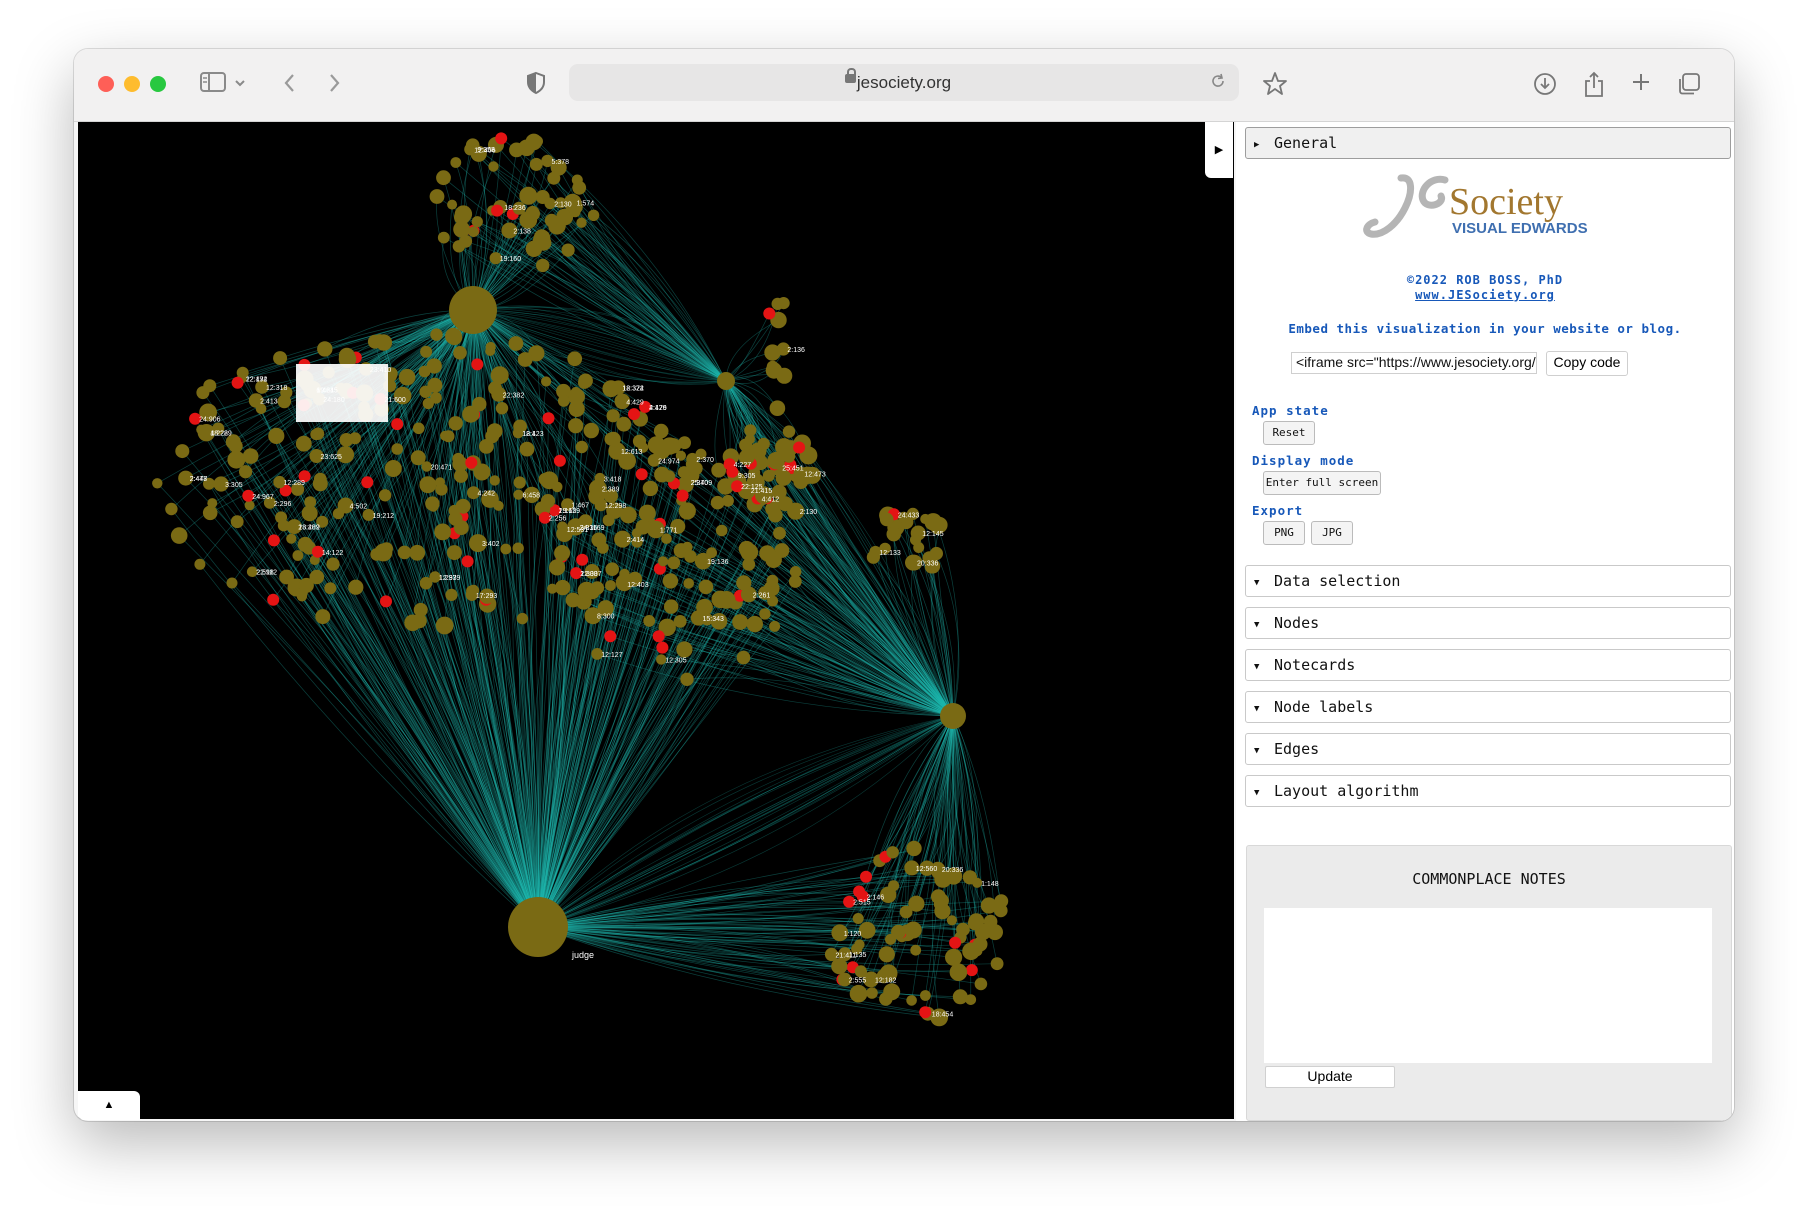 This screenshot has width=1800, height=1217. Describe the element at coordinates (1488, 707) in the screenshot. I see `section-node-labels: ▼ Node labels` at that location.